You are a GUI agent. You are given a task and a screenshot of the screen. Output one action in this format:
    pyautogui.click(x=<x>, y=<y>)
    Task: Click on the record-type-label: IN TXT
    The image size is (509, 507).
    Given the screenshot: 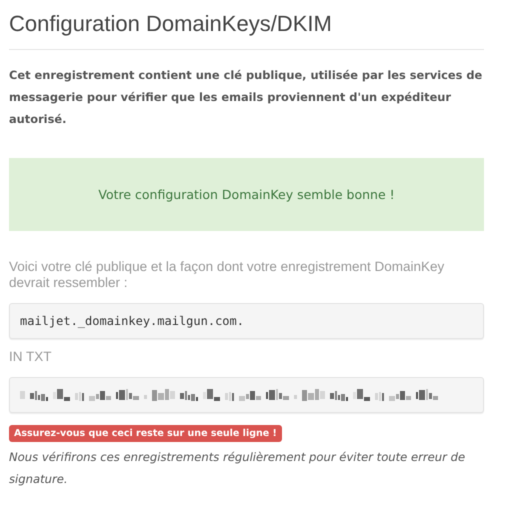 What is the action you would take?
    pyautogui.click(x=31, y=357)
    